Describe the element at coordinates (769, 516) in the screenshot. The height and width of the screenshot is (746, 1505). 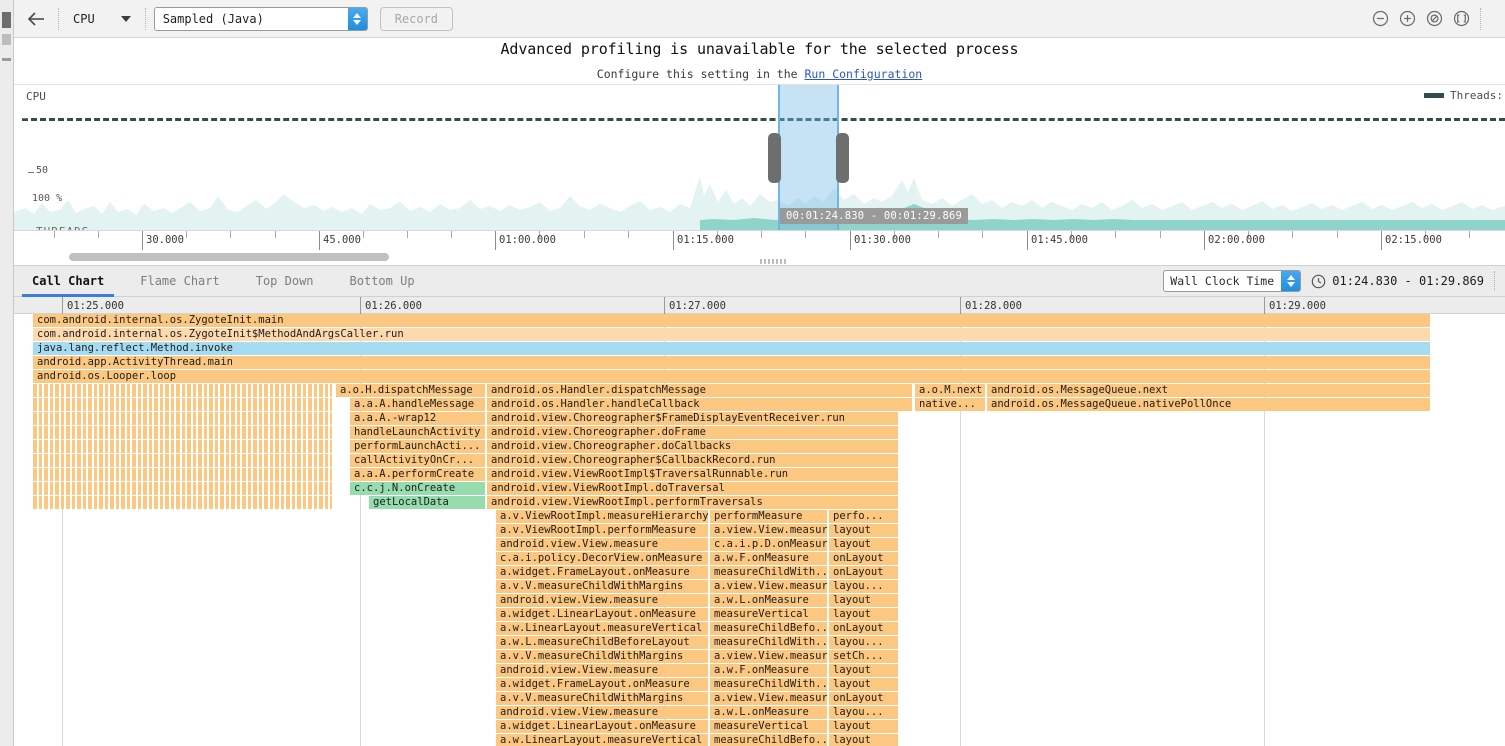
I see `call-chart-frame: performMeasure` at that location.